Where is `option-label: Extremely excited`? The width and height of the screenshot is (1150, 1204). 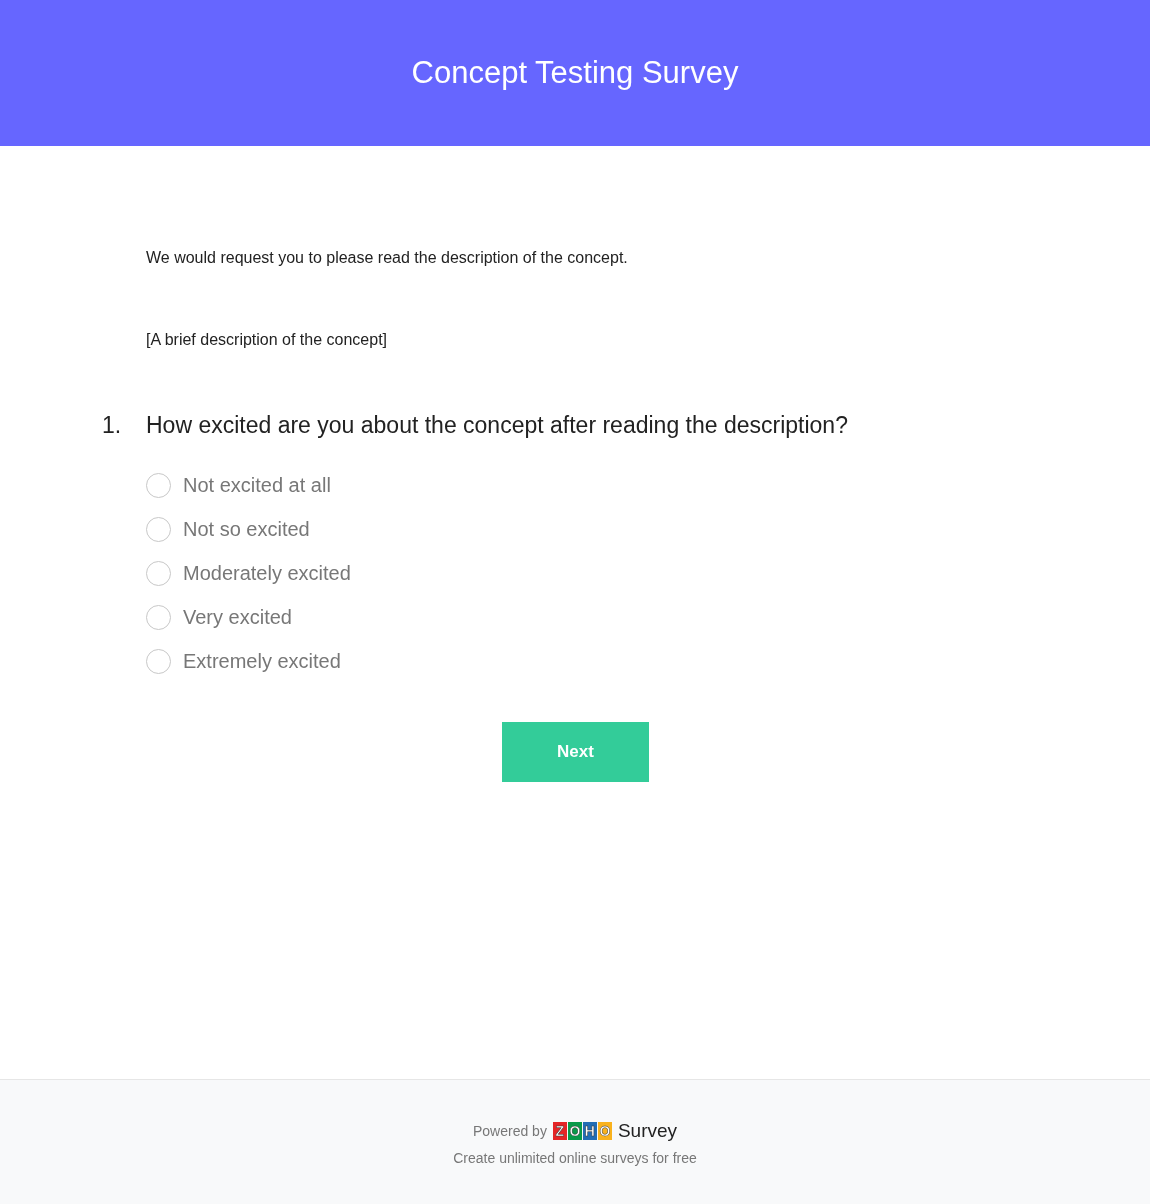 option-label: Extremely excited is located at coordinates (262, 661).